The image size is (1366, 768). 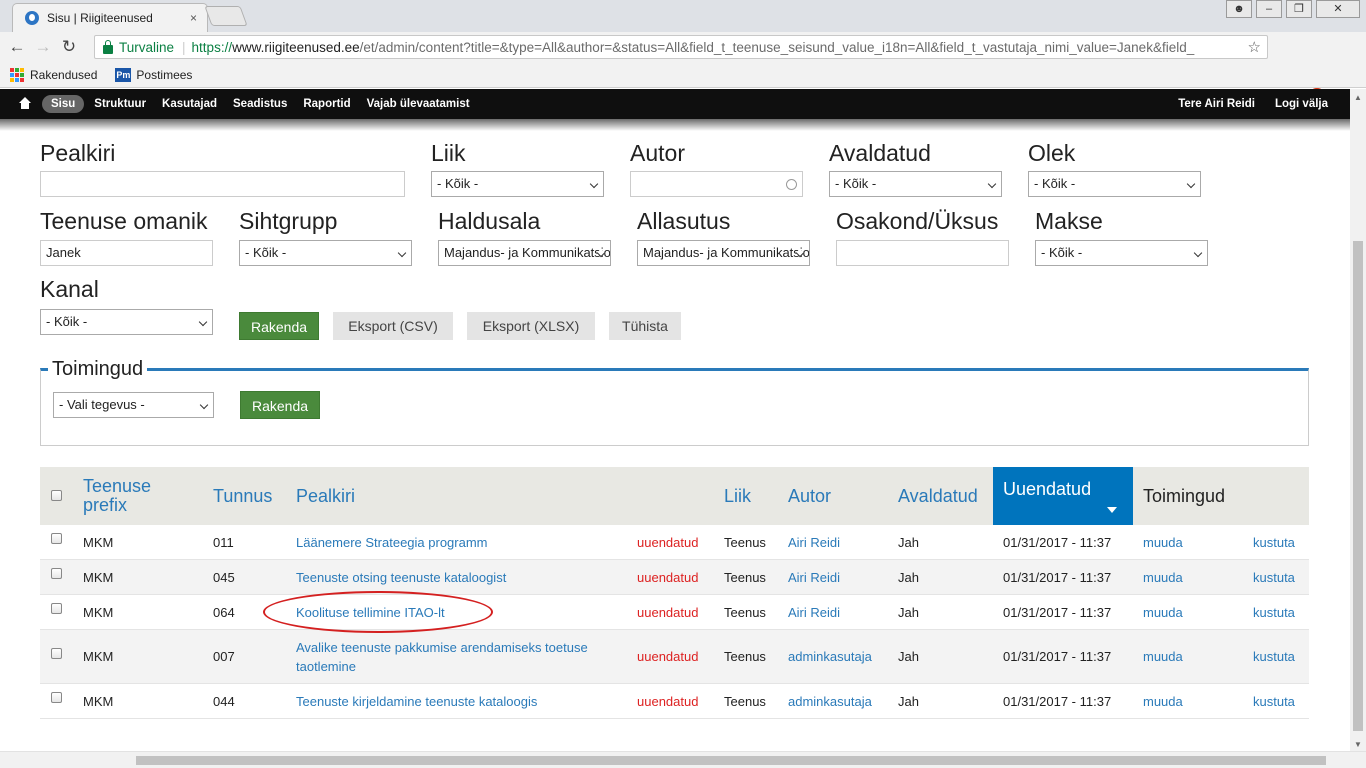 I want to click on vertical-scrollbar: ▲ ▼, so click(x=1358, y=420).